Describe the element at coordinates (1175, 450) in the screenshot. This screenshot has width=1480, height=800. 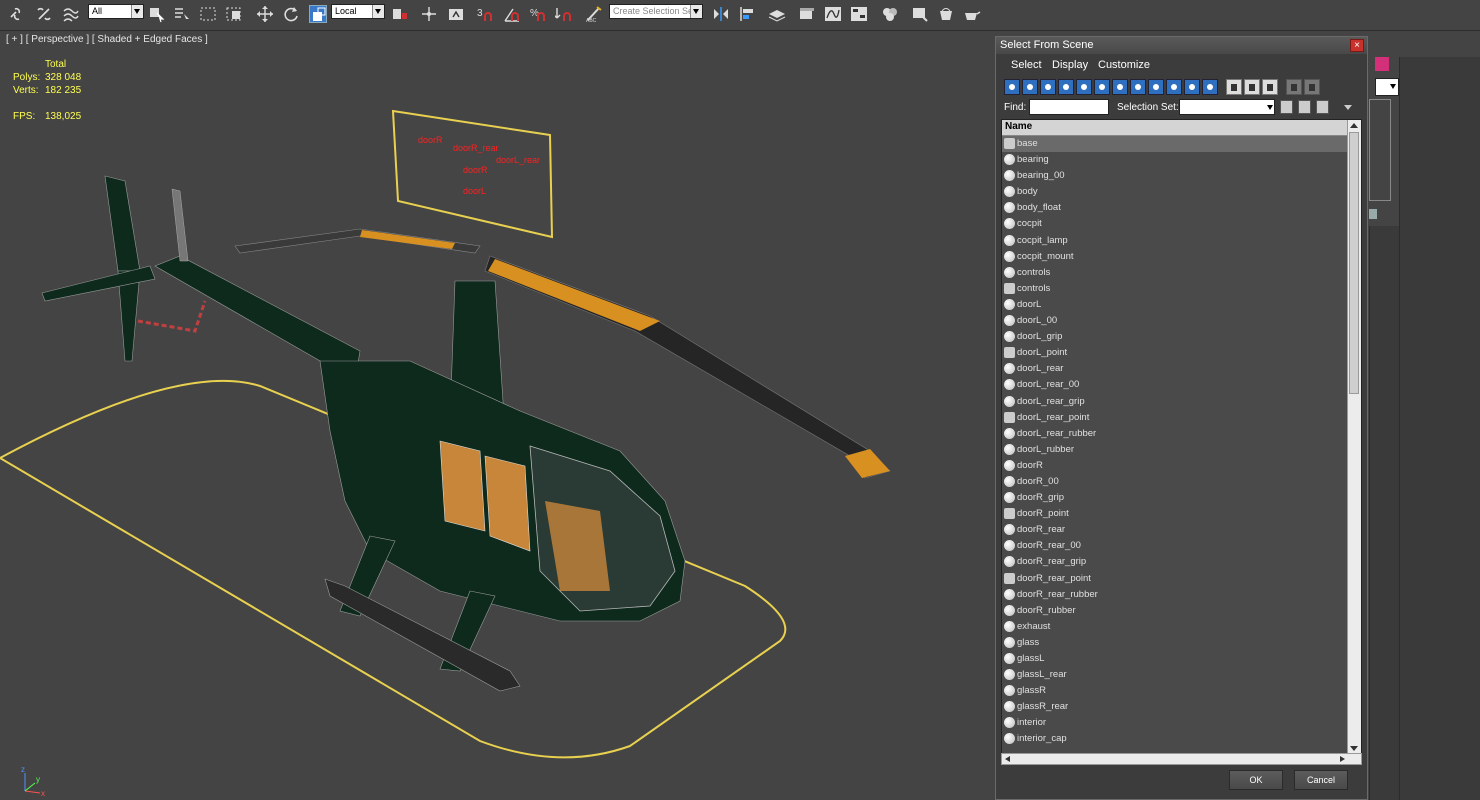
I see `list-item: doorL_rubber` at that location.